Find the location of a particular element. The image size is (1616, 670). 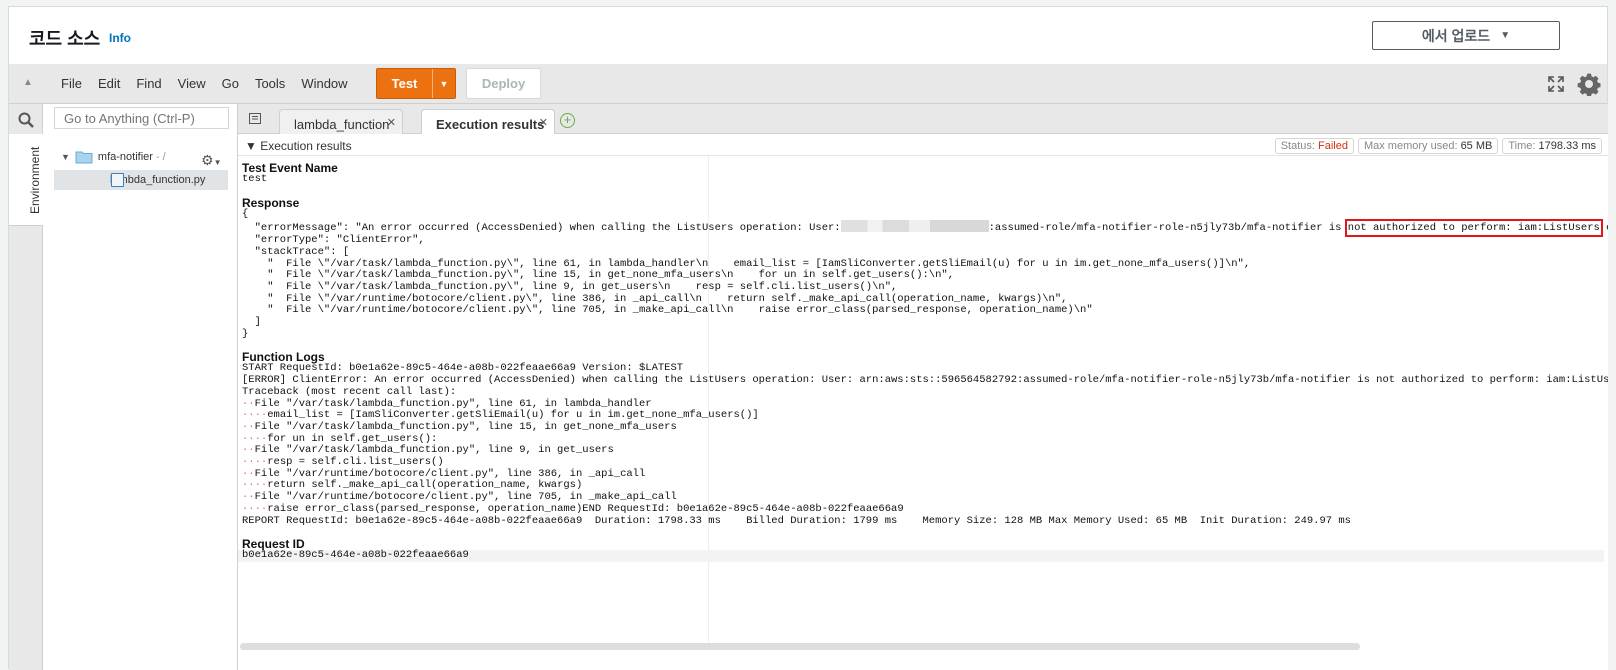

menu-view: View is located at coordinates (192, 83).